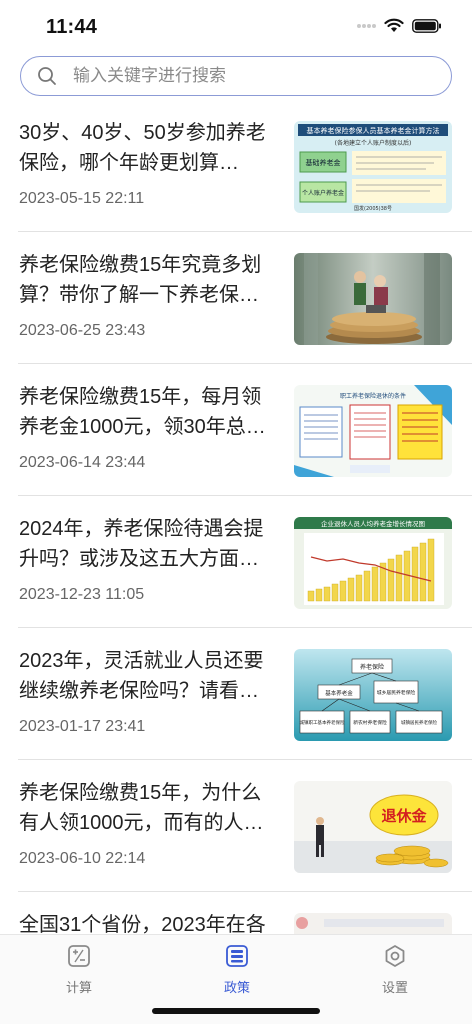  Describe the element at coordinates (395, 970) in the screenshot. I see `tab-settings: 设置` at that location.